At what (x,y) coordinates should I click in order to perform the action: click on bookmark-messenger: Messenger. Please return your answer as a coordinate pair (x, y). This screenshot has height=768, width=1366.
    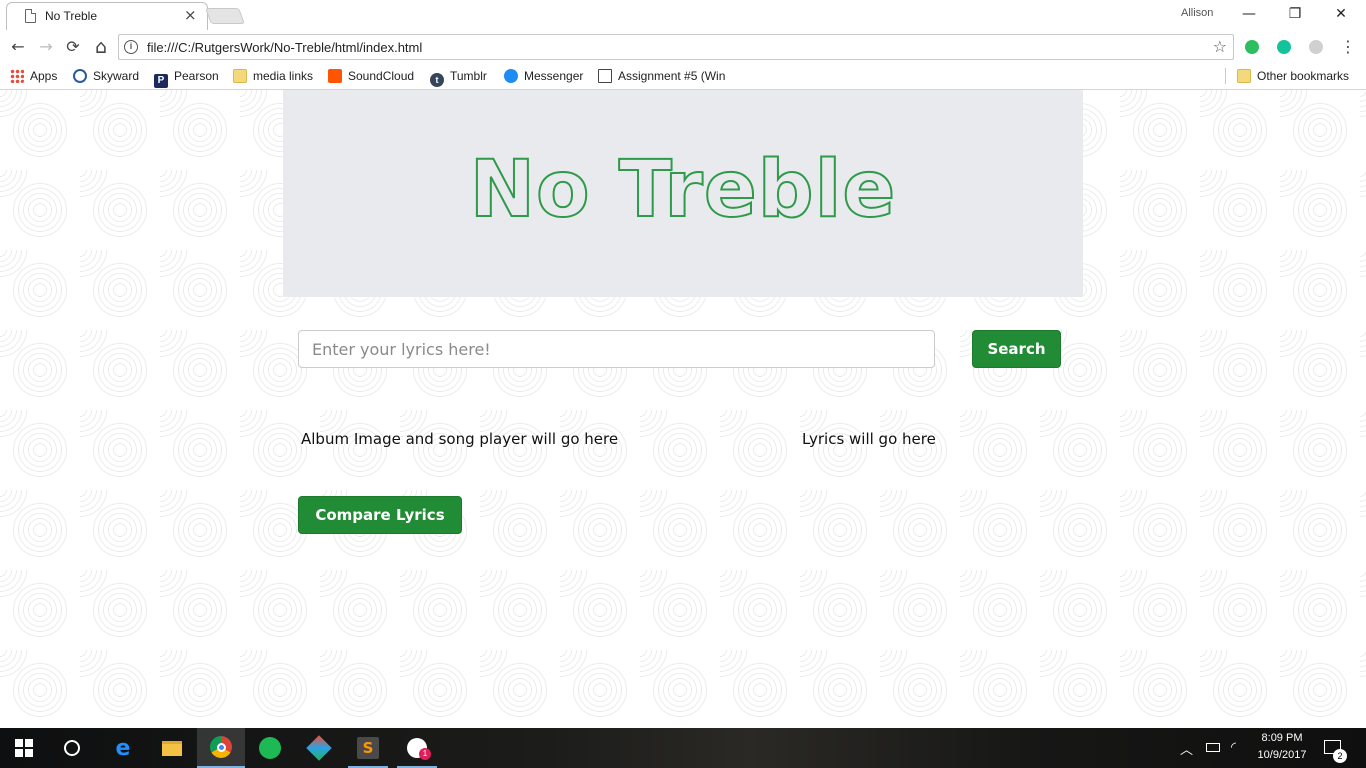
    Looking at the image, I should click on (543, 76).